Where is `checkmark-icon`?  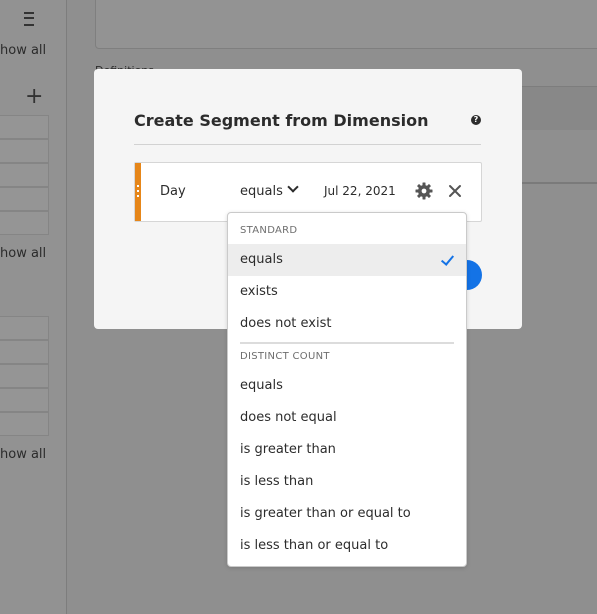
checkmark-icon is located at coordinates (447, 259).